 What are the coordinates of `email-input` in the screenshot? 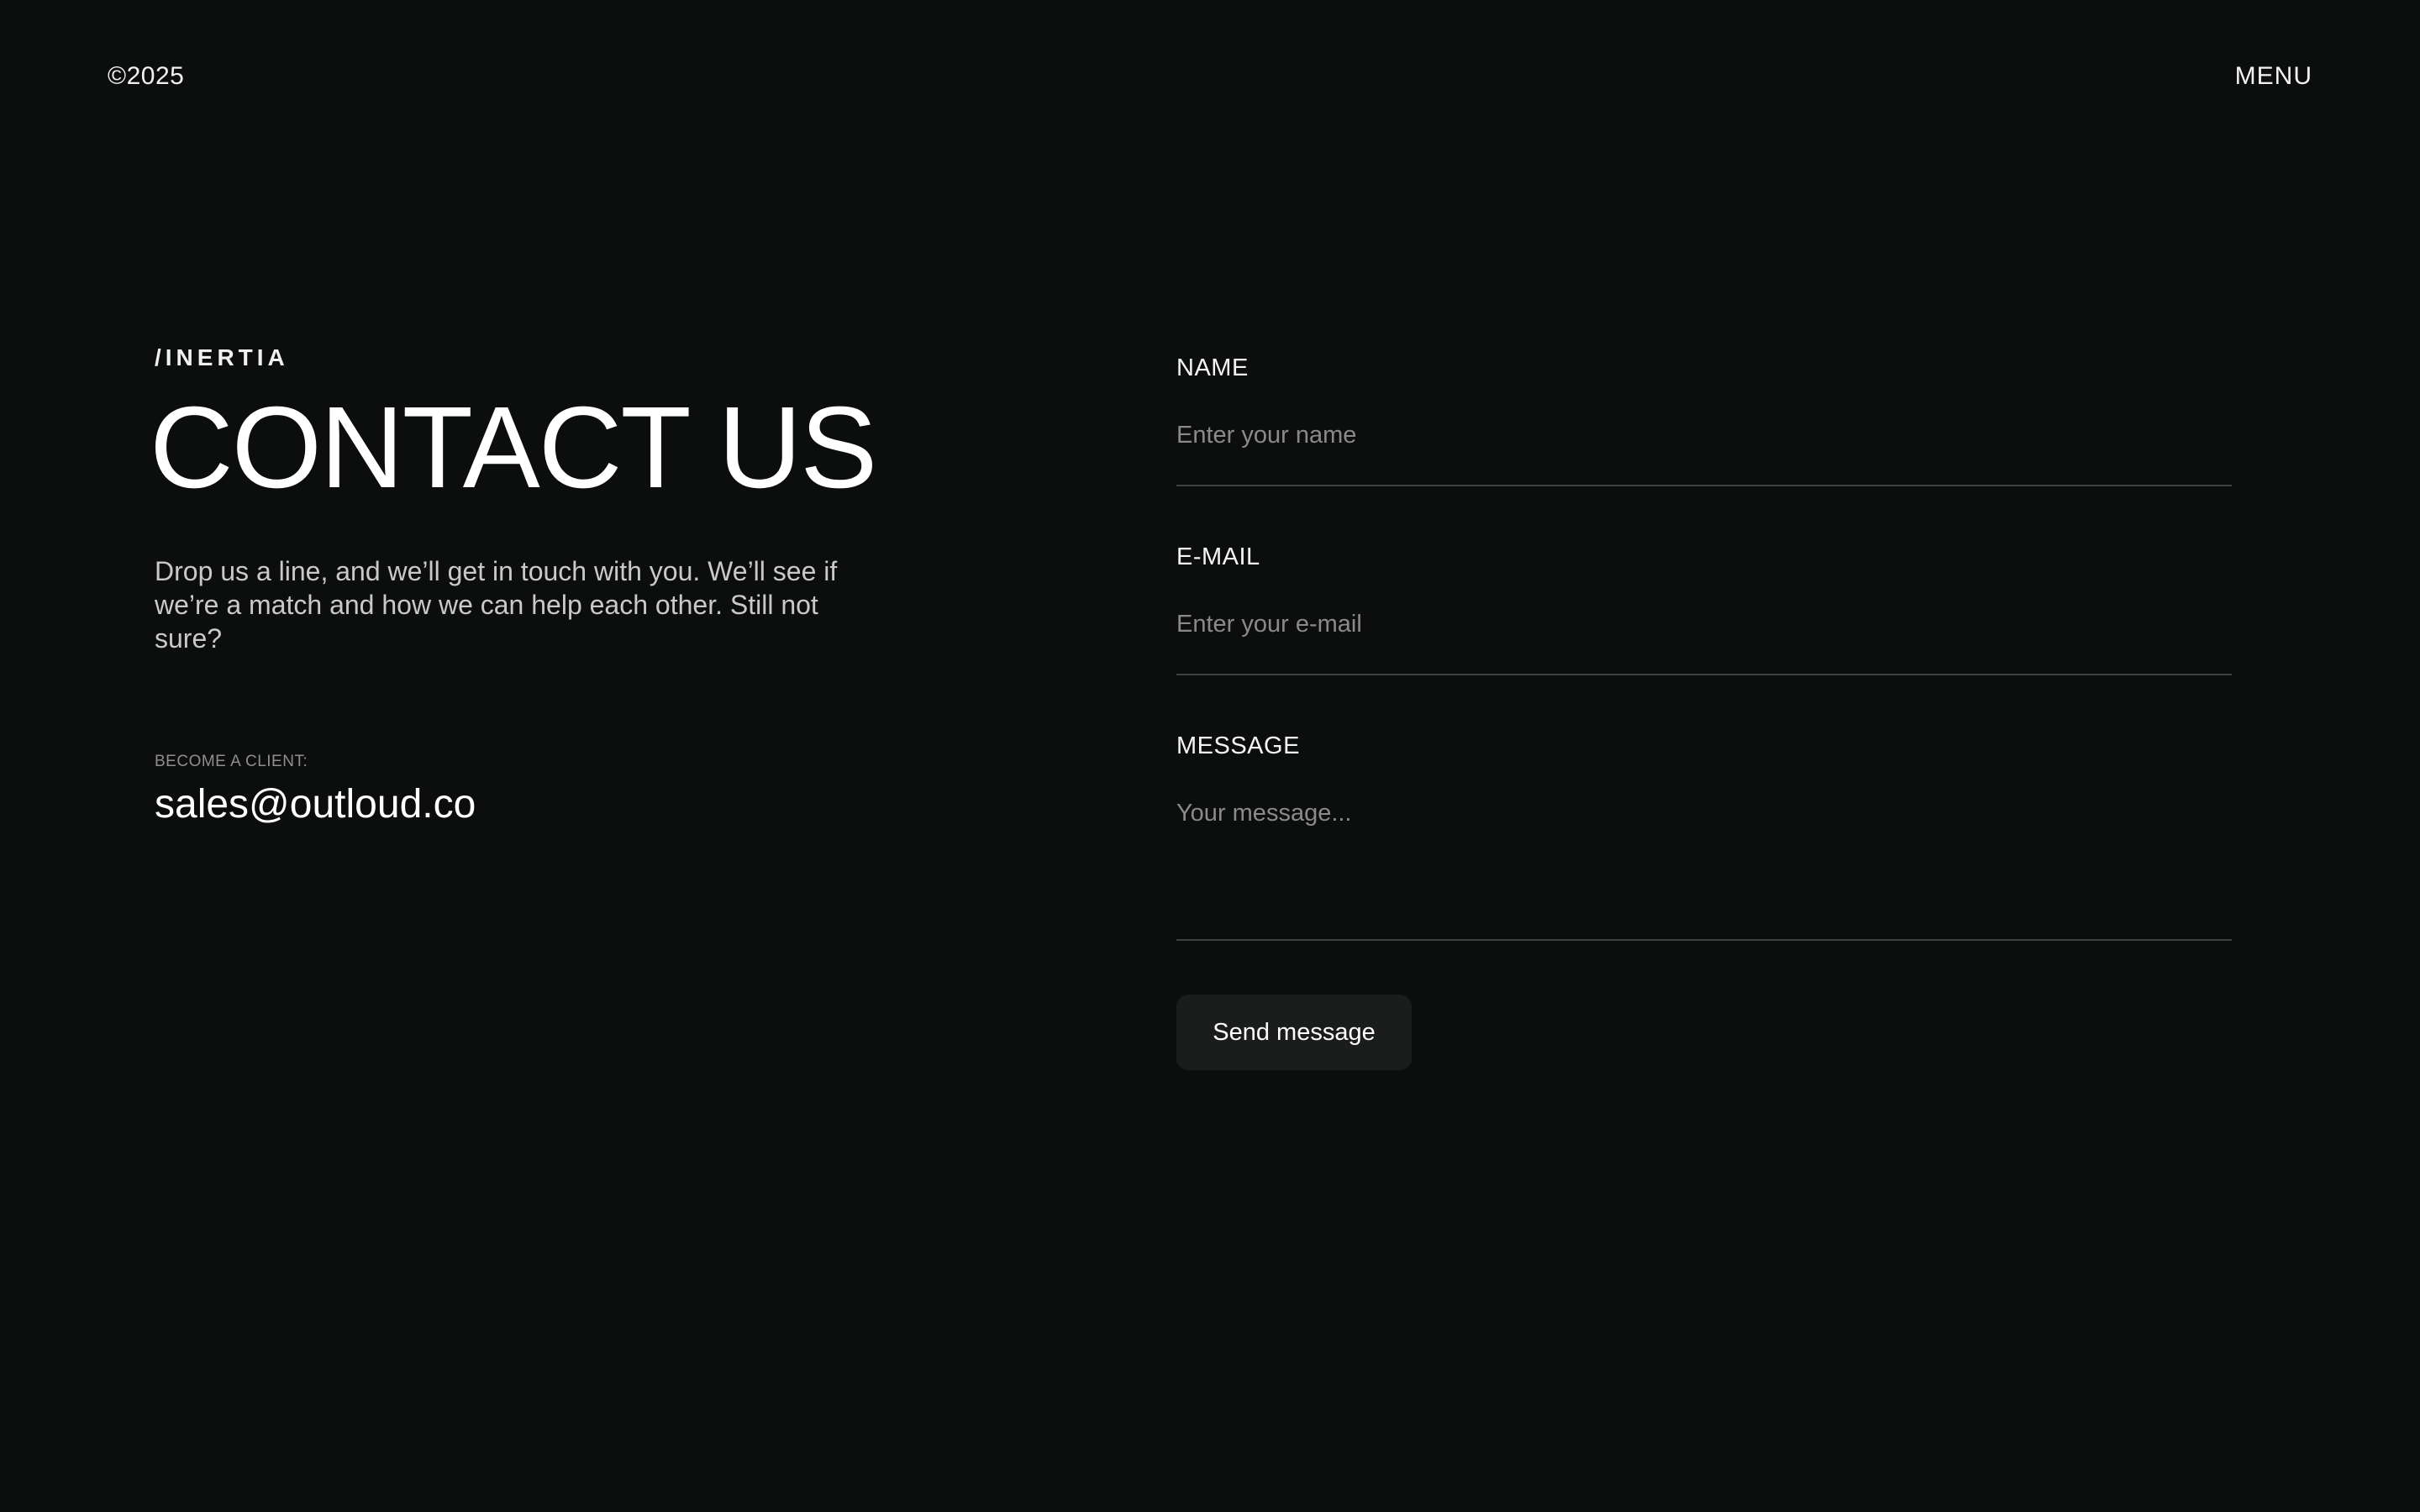 It's located at (1704, 641).